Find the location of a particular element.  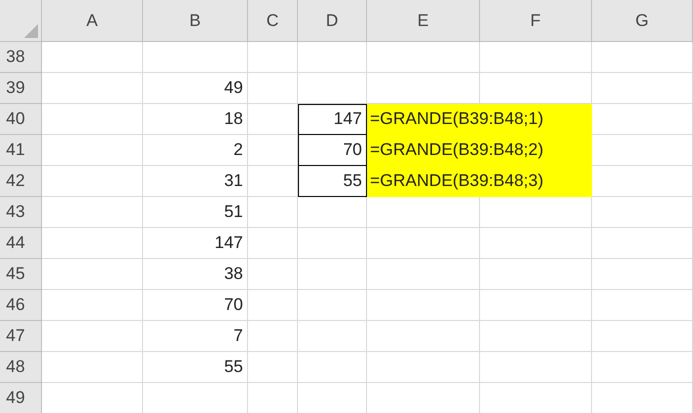

table-cell: =GRANDE(B39:B48;1) is located at coordinates (479, 119).